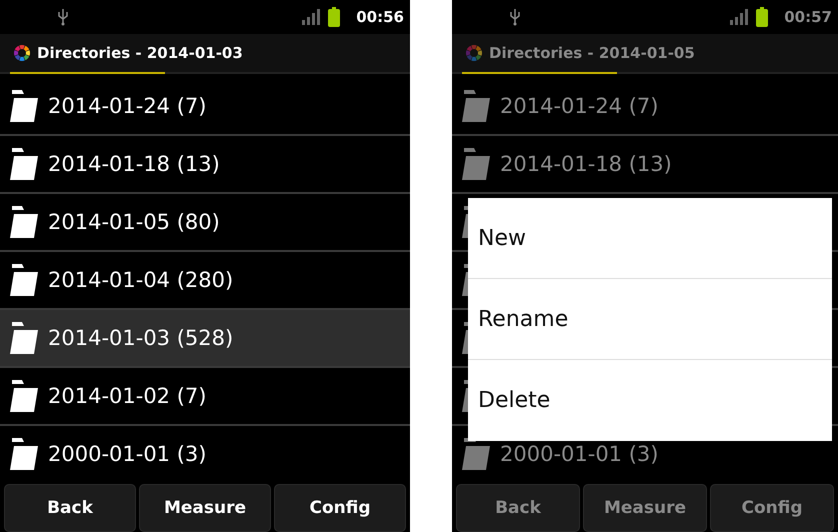  What do you see at coordinates (127, 396) in the screenshot?
I see `directory-label: 2014-01-02 (7)` at bounding box center [127, 396].